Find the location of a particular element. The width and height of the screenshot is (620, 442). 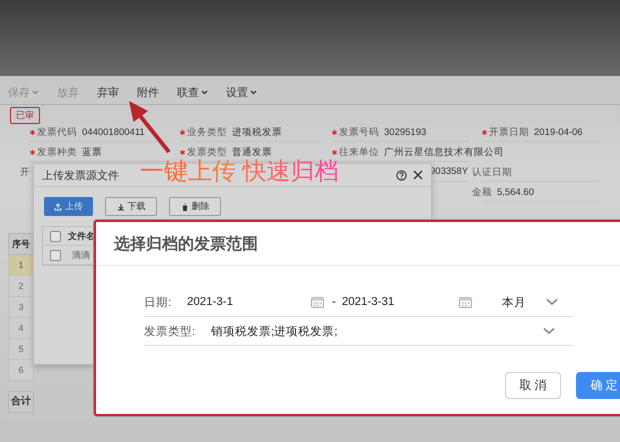

help-icon is located at coordinates (401, 175).